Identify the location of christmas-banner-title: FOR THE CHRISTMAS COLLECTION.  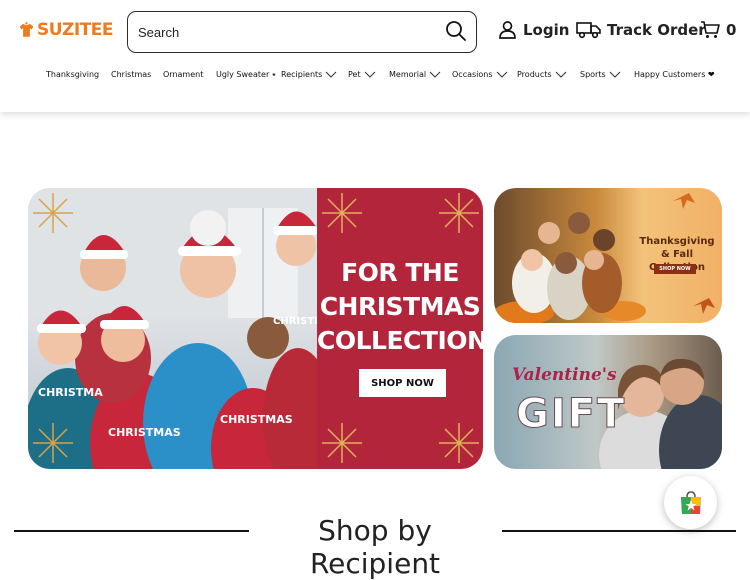
(400, 306).